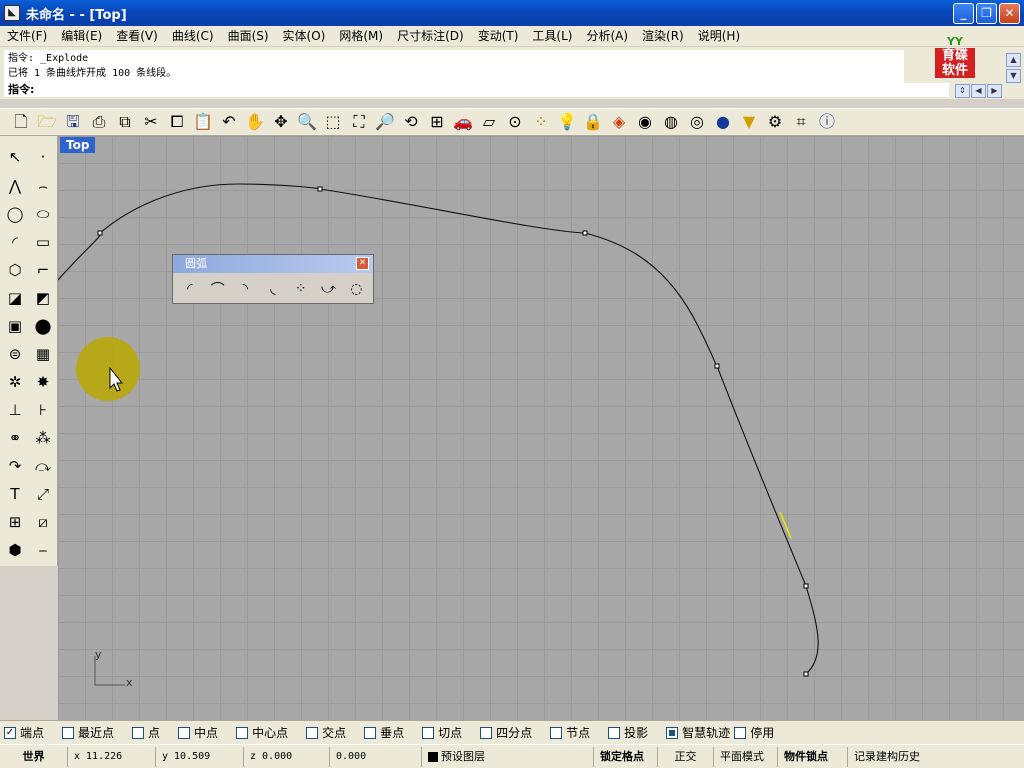 This screenshot has width=1024, height=768. I want to click on explode-icon: ✸, so click(43, 382).